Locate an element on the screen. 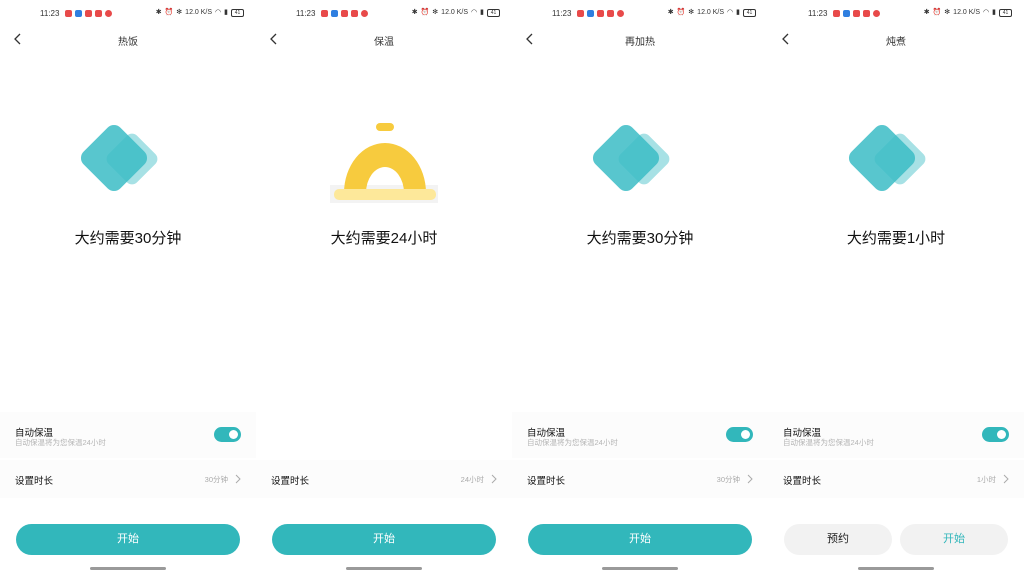 This screenshot has height=572, width=1024. set-duration-row: 设置时长 1小时 is located at coordinates (896, 479).